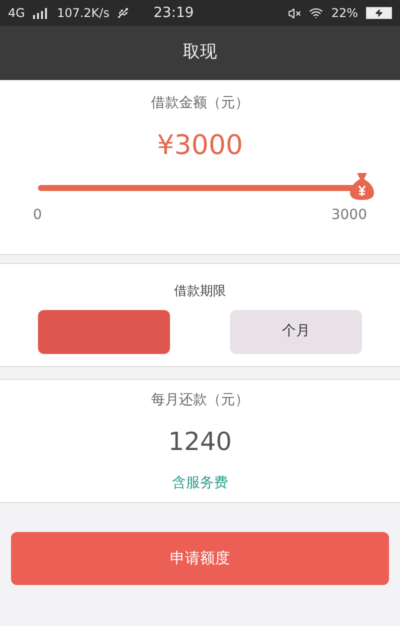 The image size is (400, 626). I want to click on signal-icon, so click(40, 13).